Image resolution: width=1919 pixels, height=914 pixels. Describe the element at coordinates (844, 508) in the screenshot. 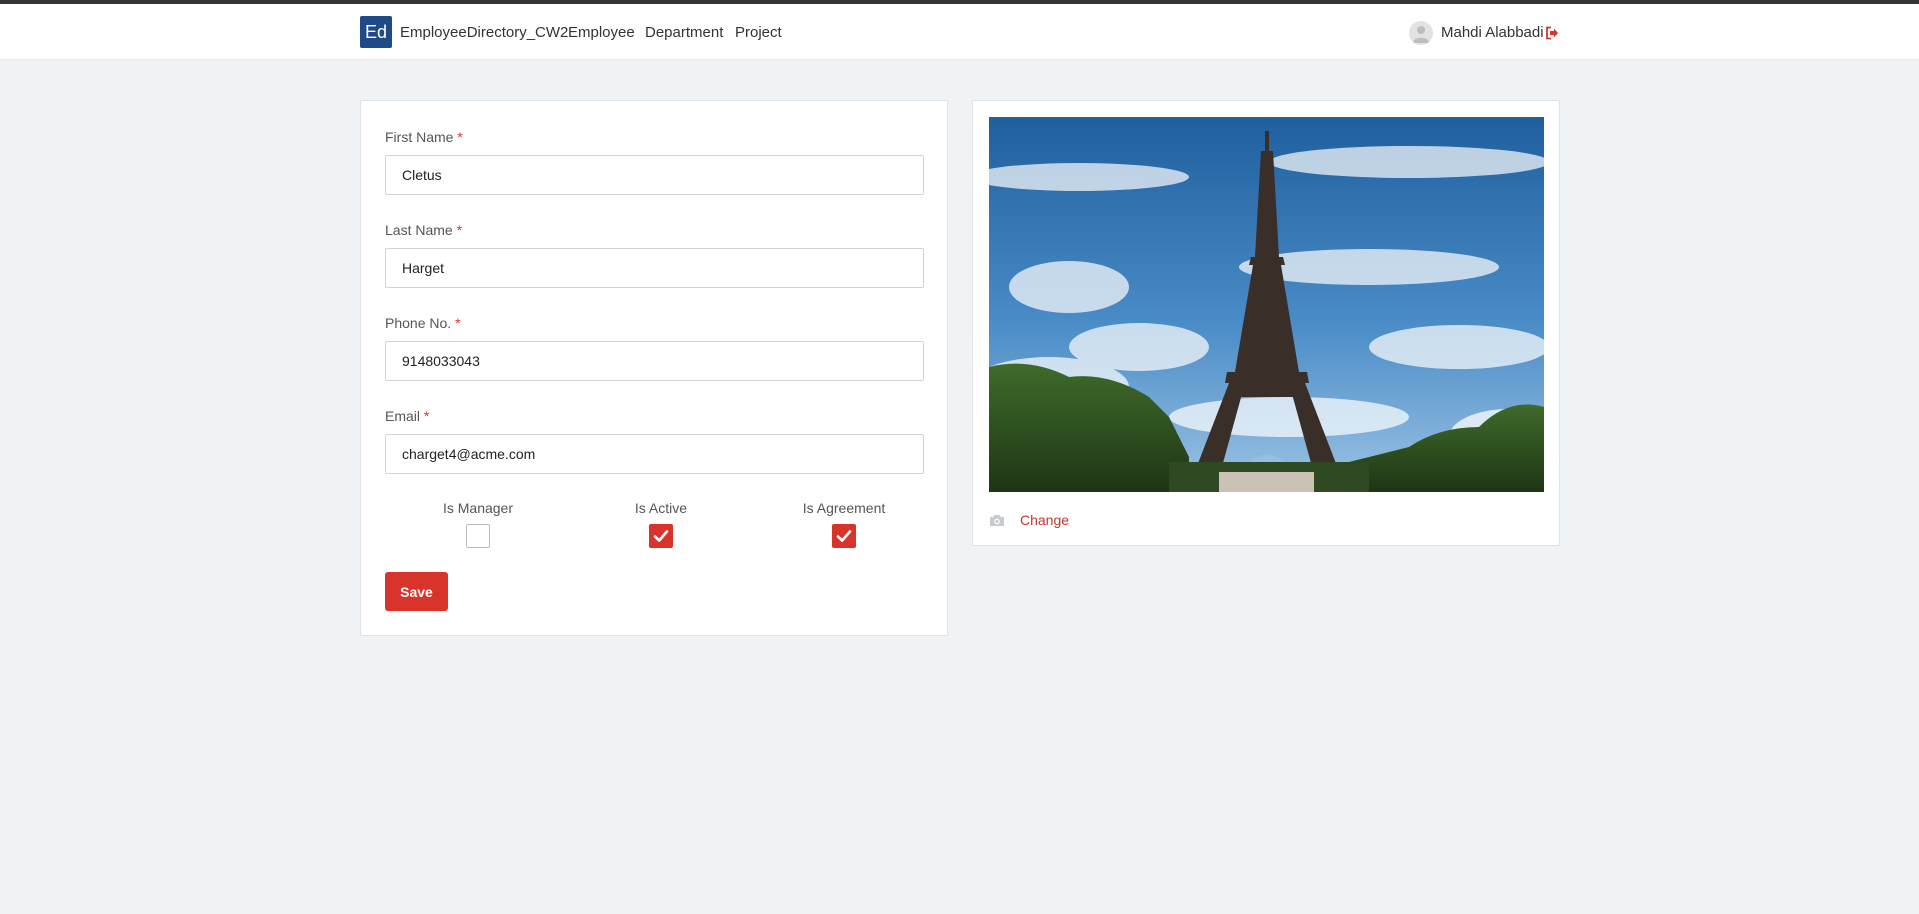

I see `is-agreement-label: Is Agreement` at that location.